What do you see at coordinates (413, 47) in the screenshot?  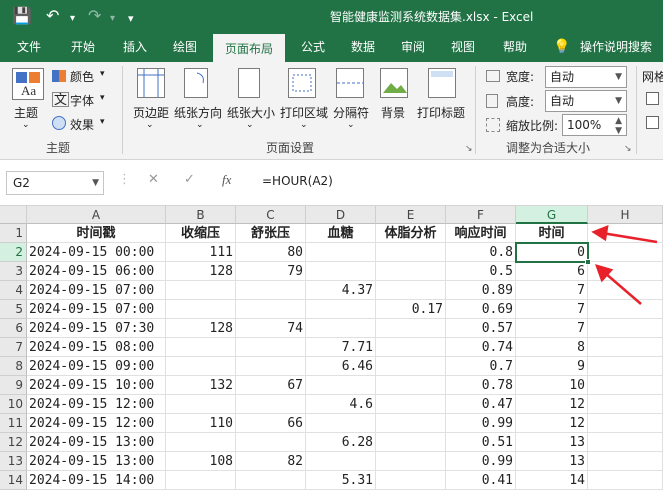 I see `tab-review: 审阅` at bounding box center [413, 47].